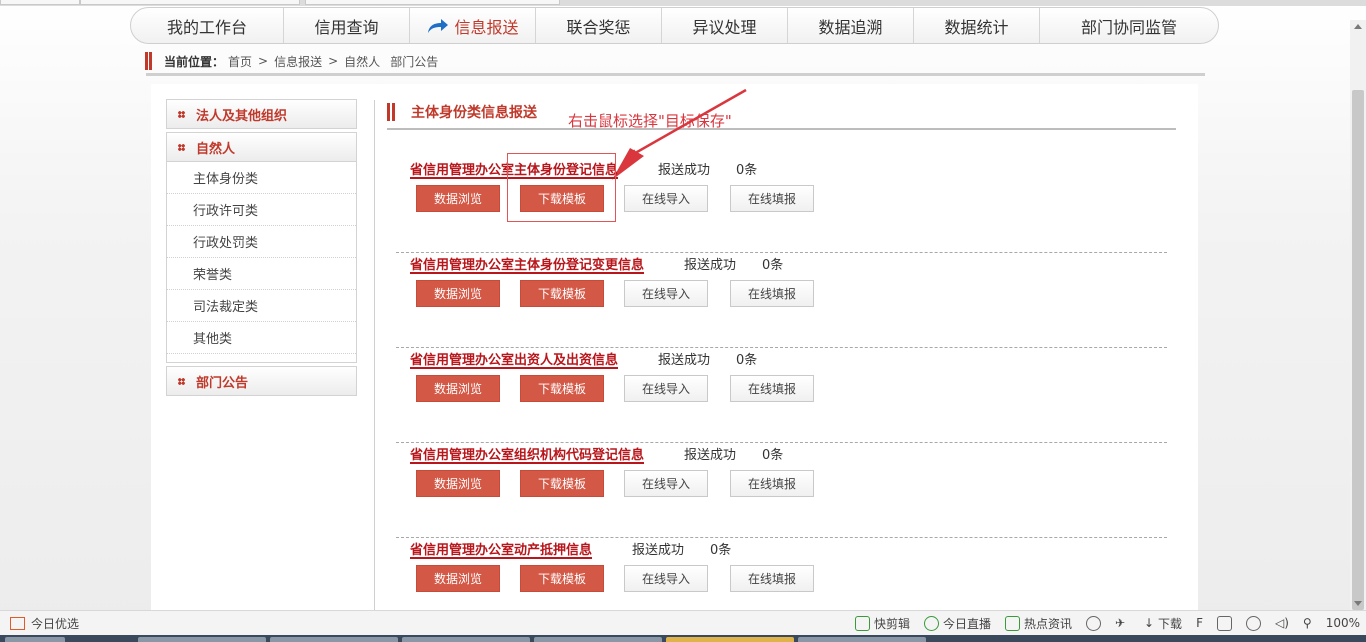 Image resolution: width=1366 pixels, height=642 pixels. What do you see at coordinates (391, 112) in the screenshot?
I see `section-marker` at bounding box center [391, 112].